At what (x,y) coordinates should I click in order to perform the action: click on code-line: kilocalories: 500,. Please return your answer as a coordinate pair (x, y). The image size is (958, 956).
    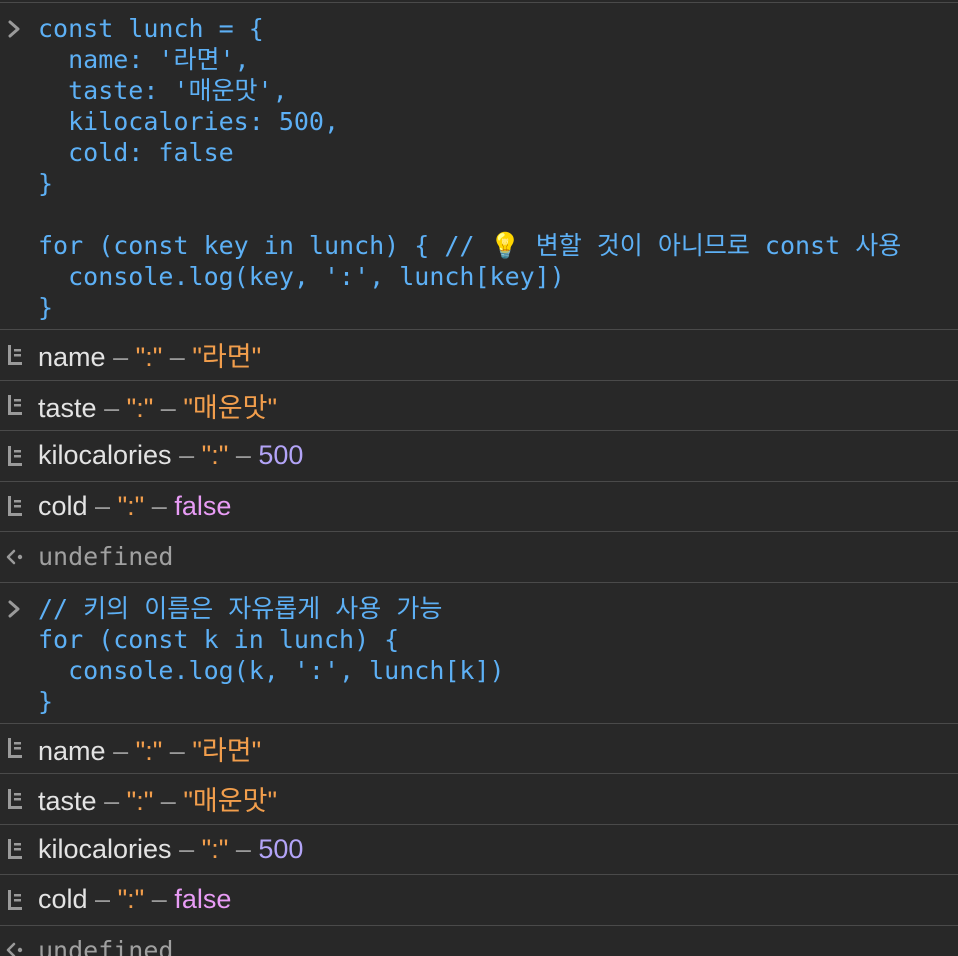
    Looking at the image, I should click on (189, 121).